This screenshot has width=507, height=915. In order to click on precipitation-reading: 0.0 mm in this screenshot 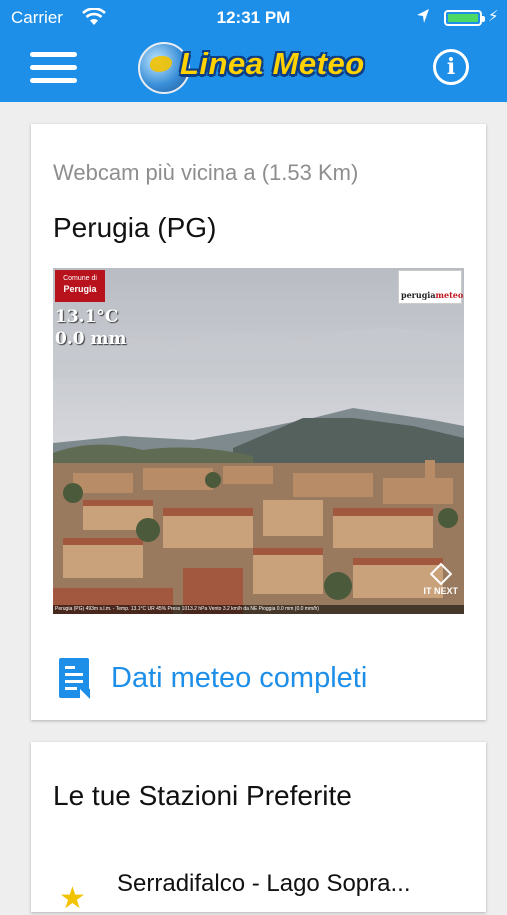, I will do `click(91, 339)`.